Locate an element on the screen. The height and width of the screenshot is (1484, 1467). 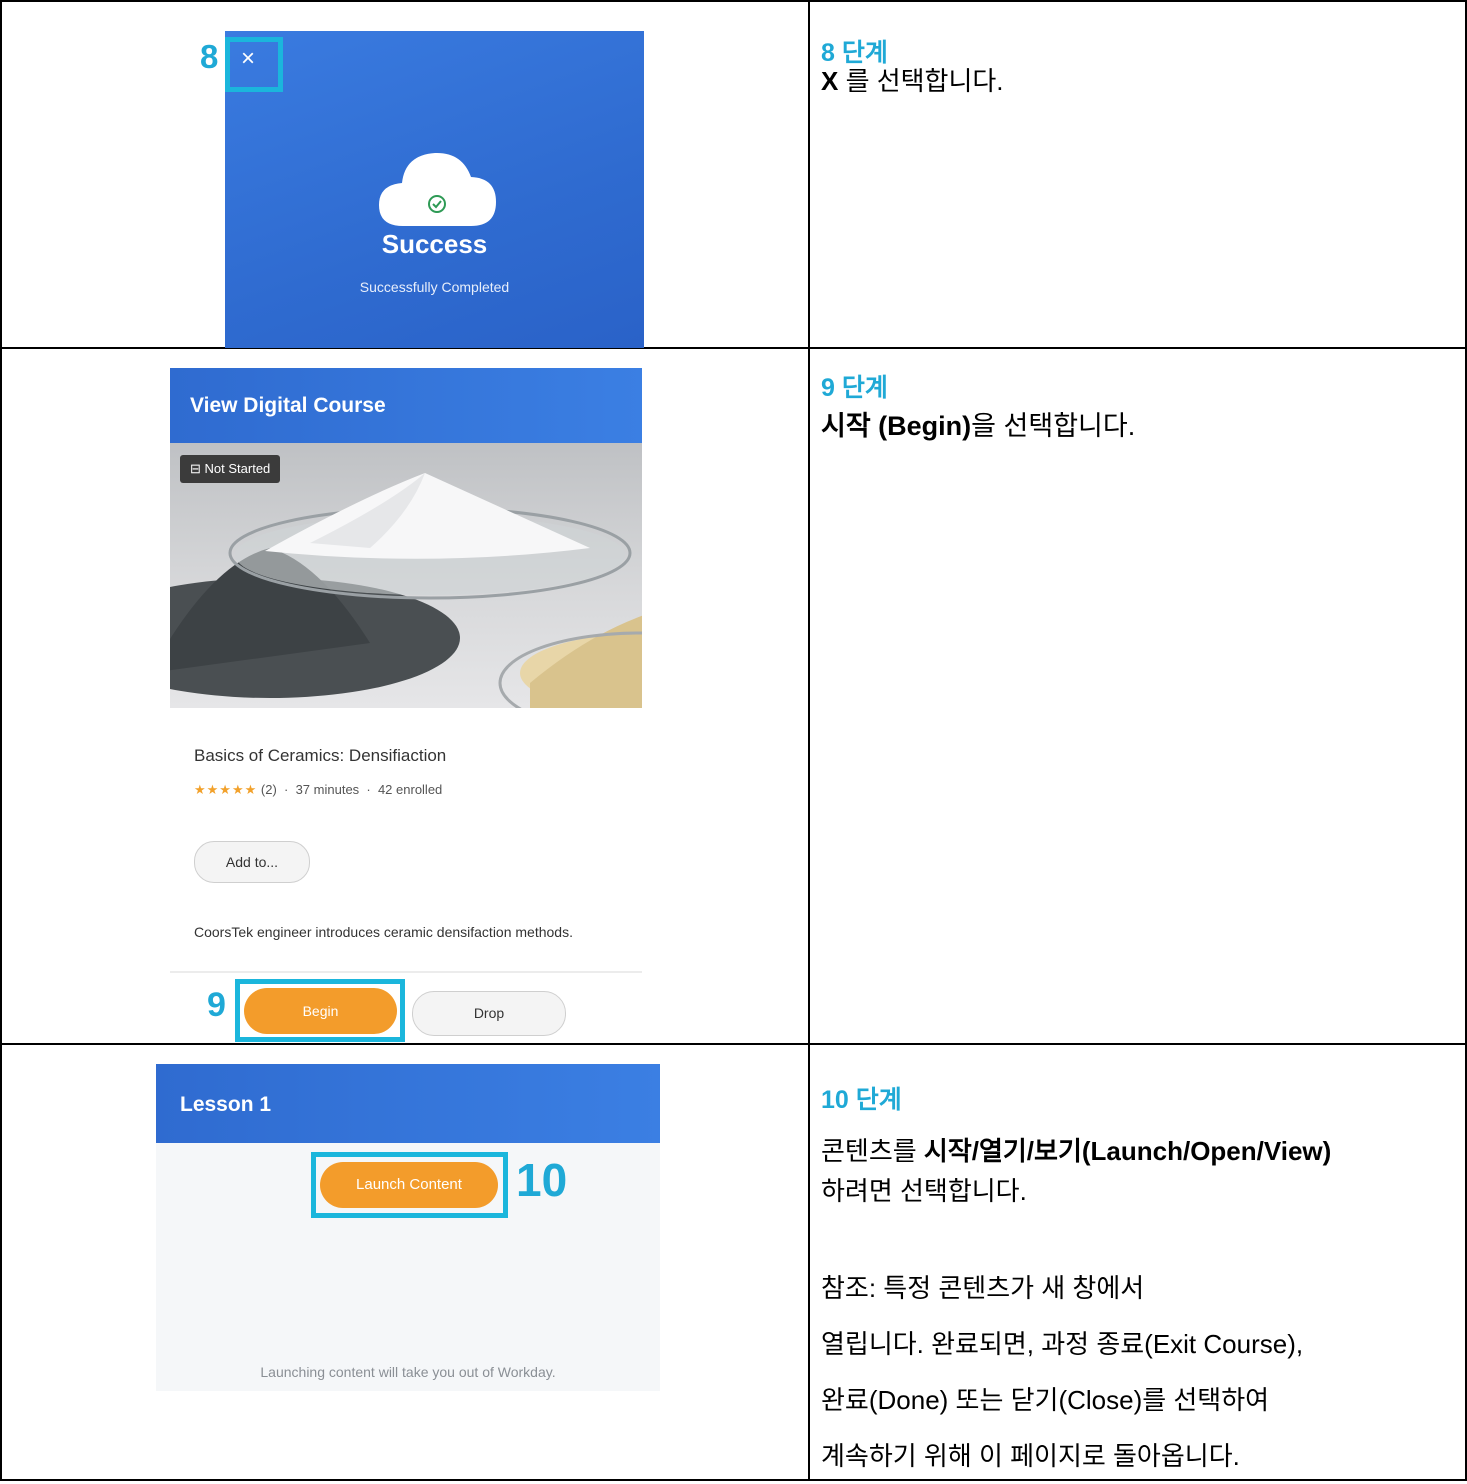
step-title: 9 단계 is located at coordinates (854, 388).